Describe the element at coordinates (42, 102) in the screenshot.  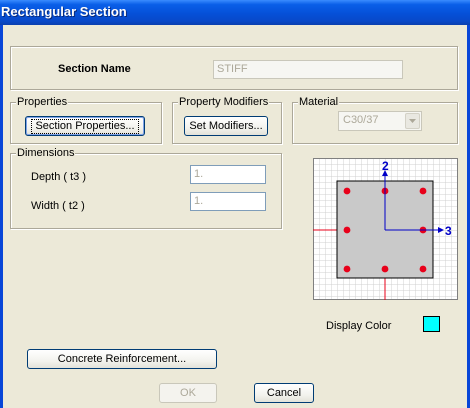
I see `properties-group-label: Properties` at that location.